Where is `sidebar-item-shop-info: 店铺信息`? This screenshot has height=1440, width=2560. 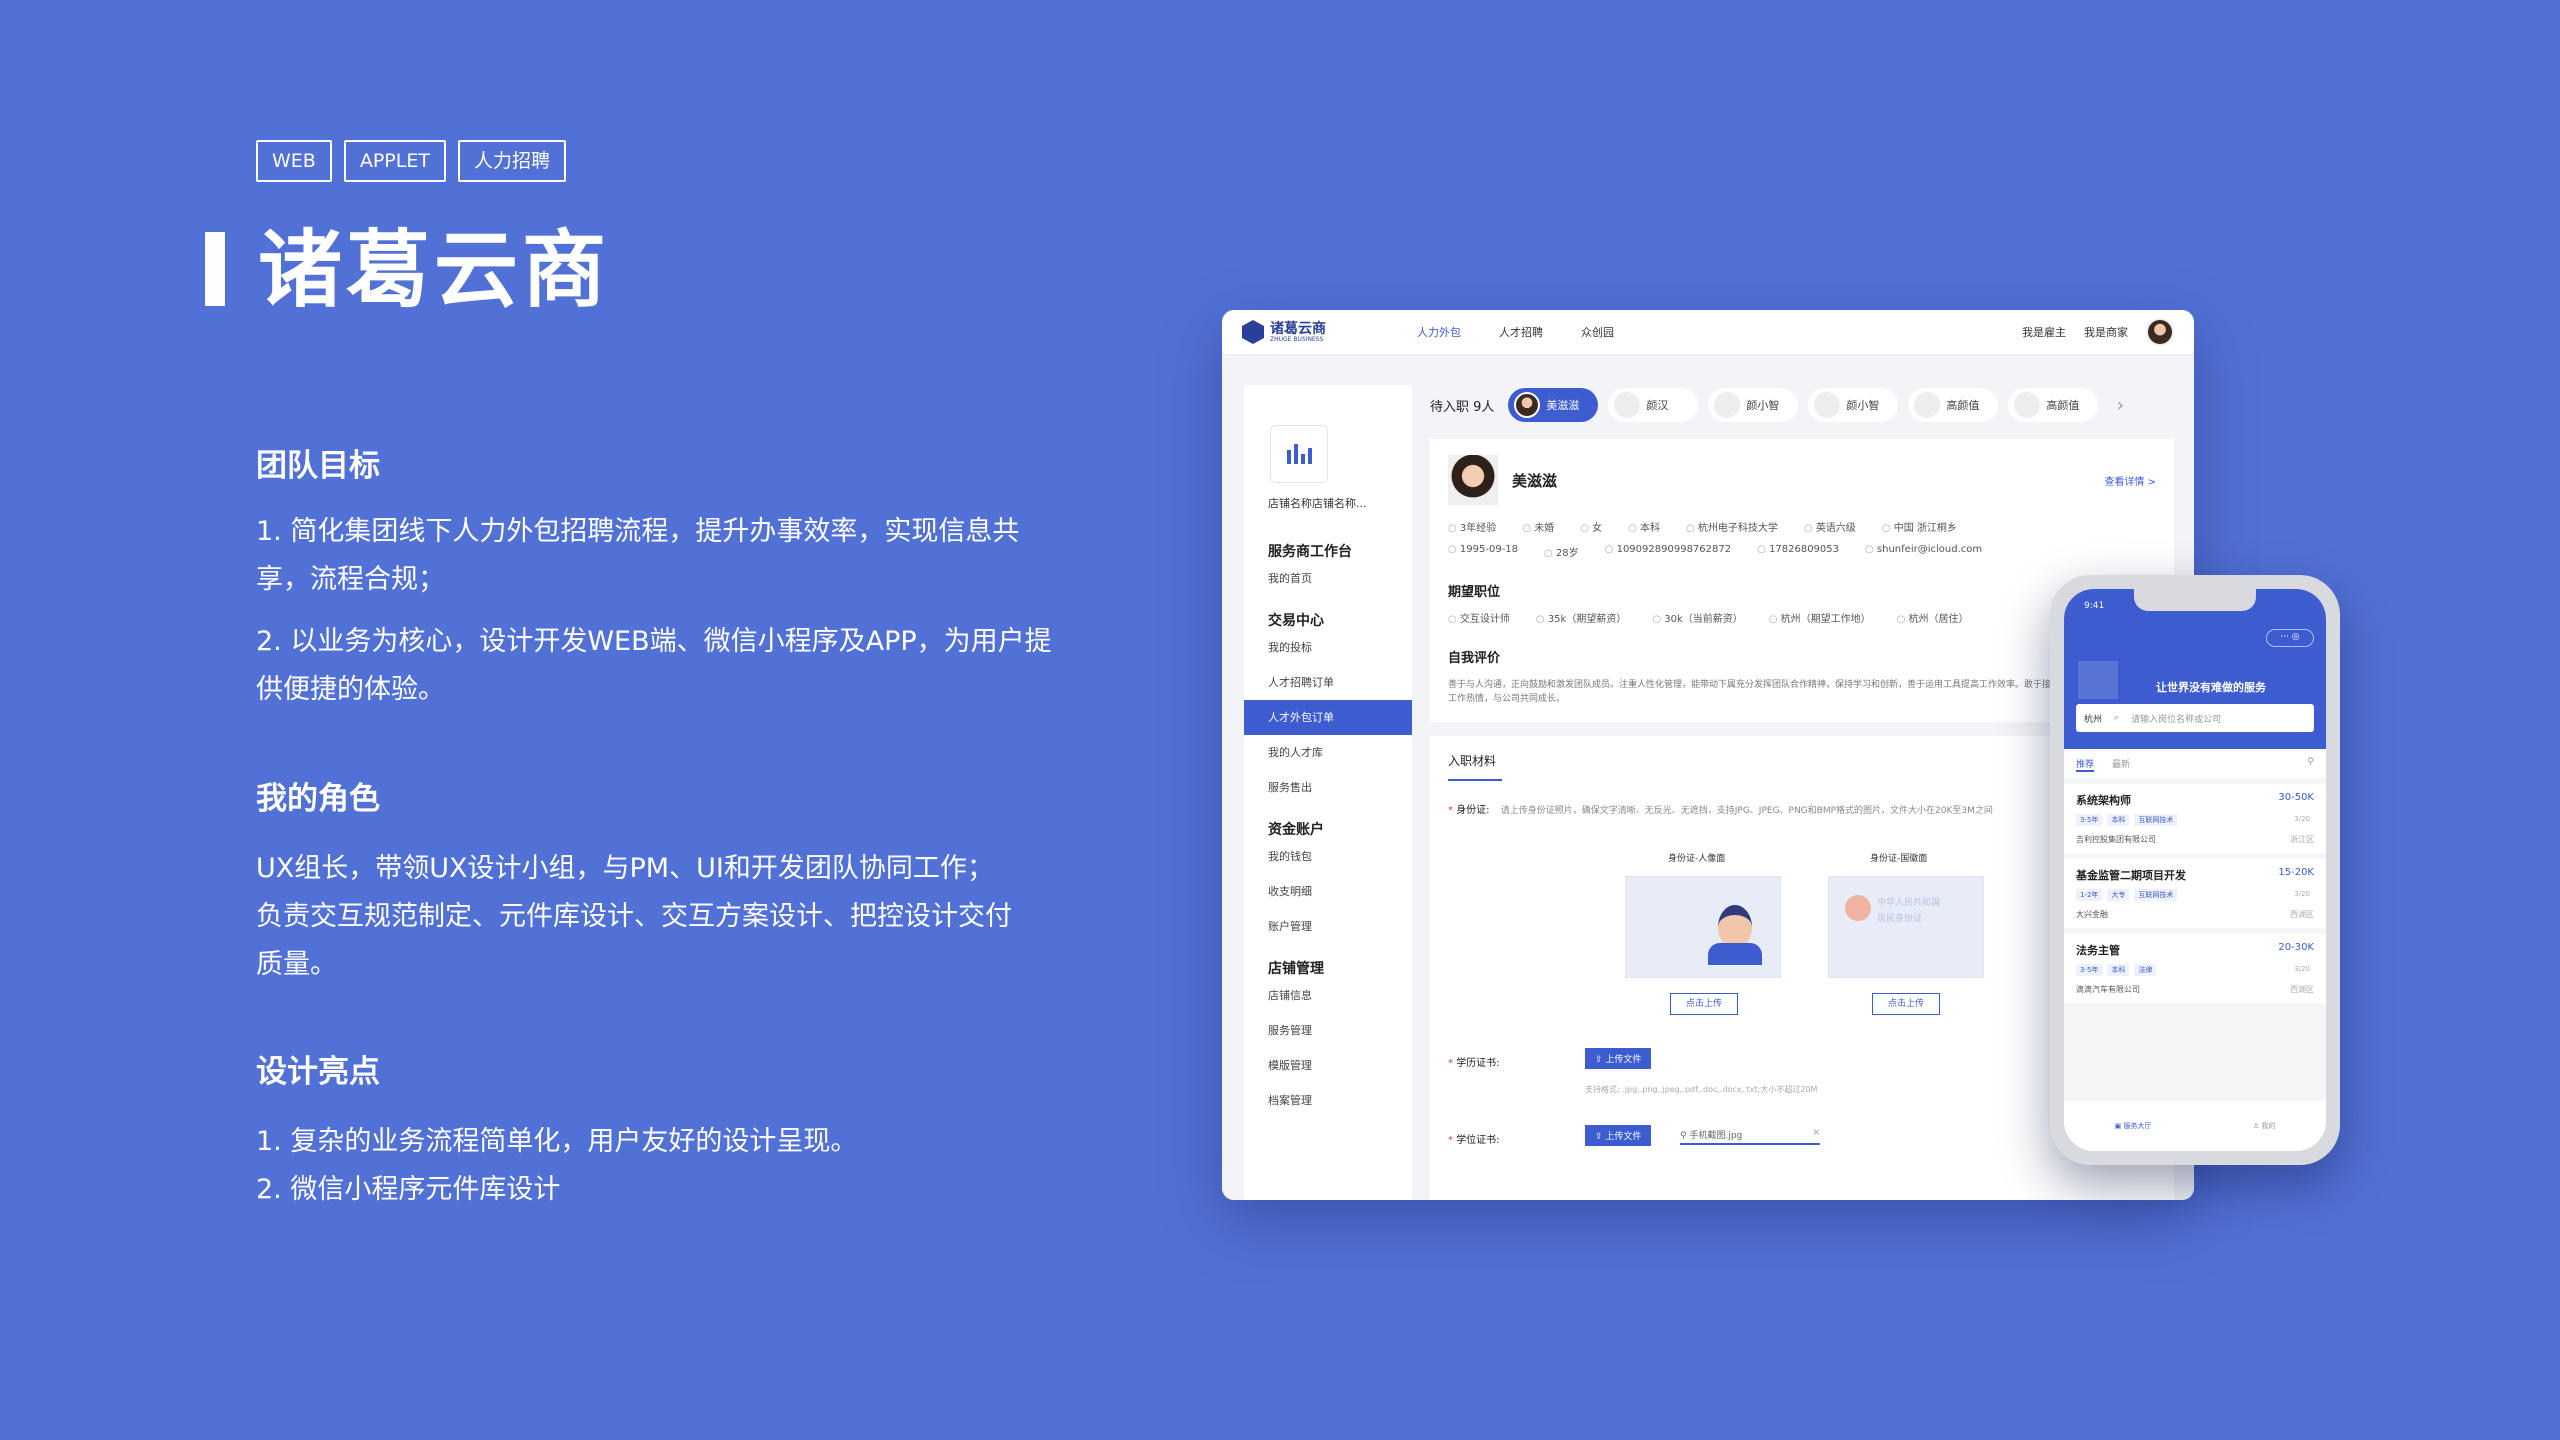
sidebar-item-shop-info: 店铺信息 is located at coordinates (1328, 995).